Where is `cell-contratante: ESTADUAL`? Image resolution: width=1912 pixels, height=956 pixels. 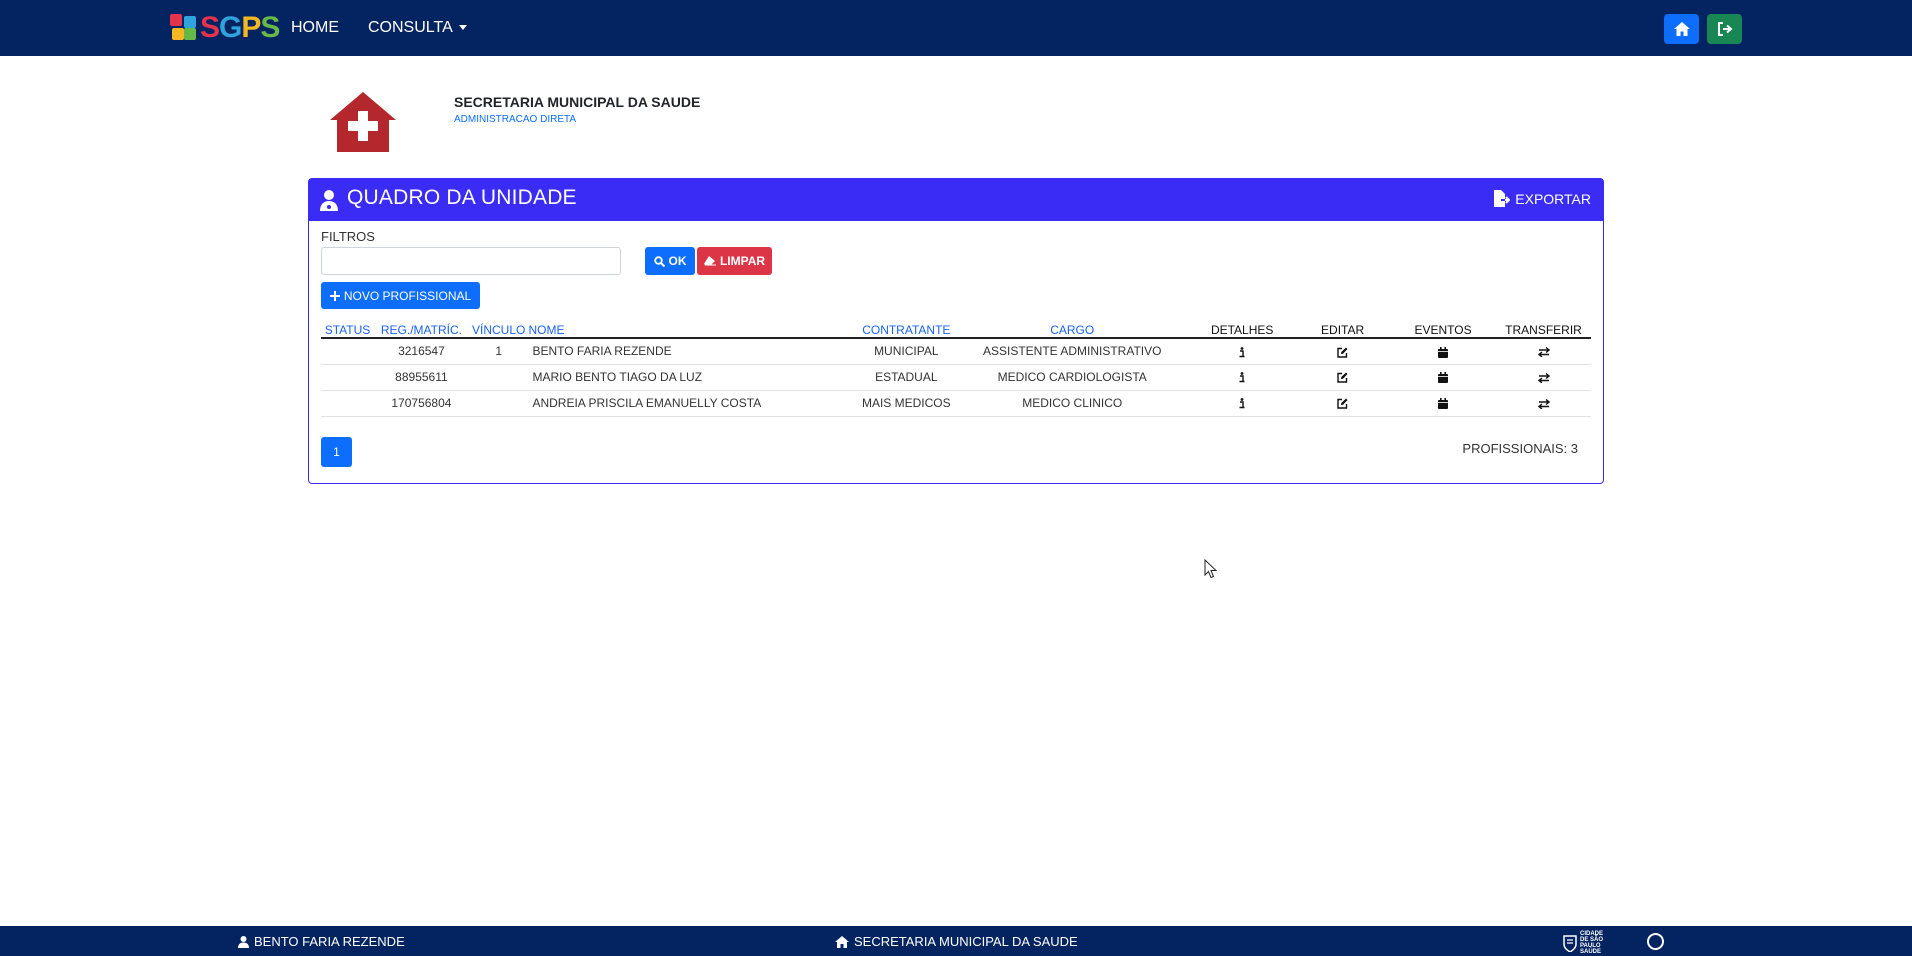 cell-contratante: ESTADUAL is located at coordinates (906, 377).